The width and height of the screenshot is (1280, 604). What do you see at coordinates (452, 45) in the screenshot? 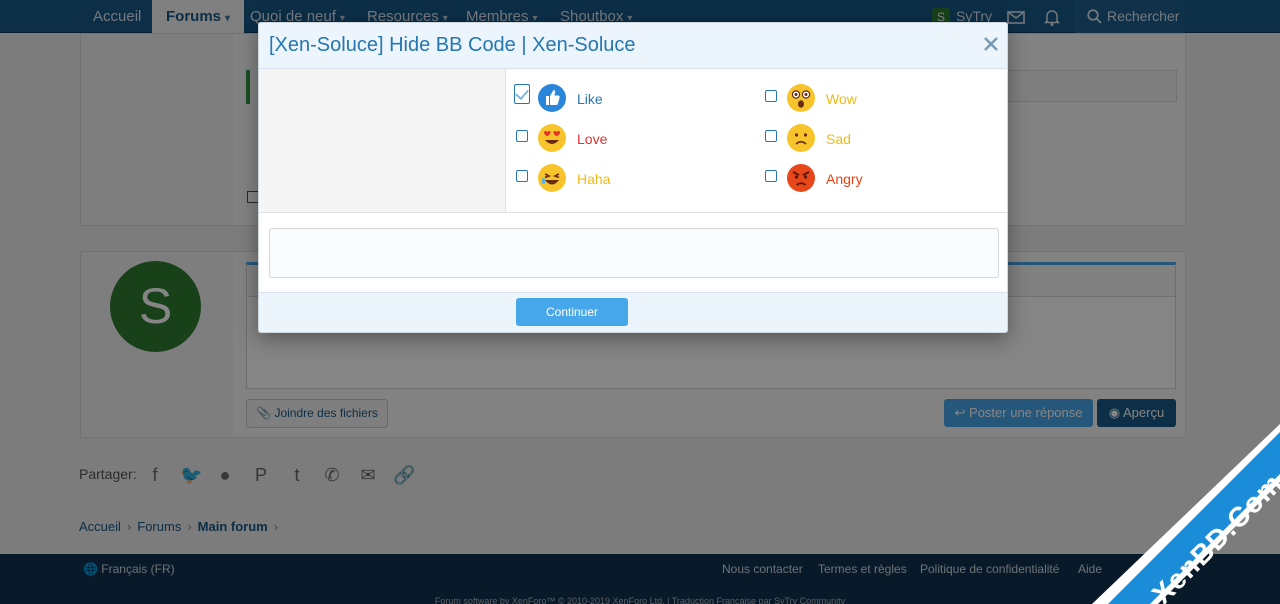
I see `modal-title: [Xen-Soluce] Hide BB Code | Xen-Soluce` at bounding box center [452, 45].